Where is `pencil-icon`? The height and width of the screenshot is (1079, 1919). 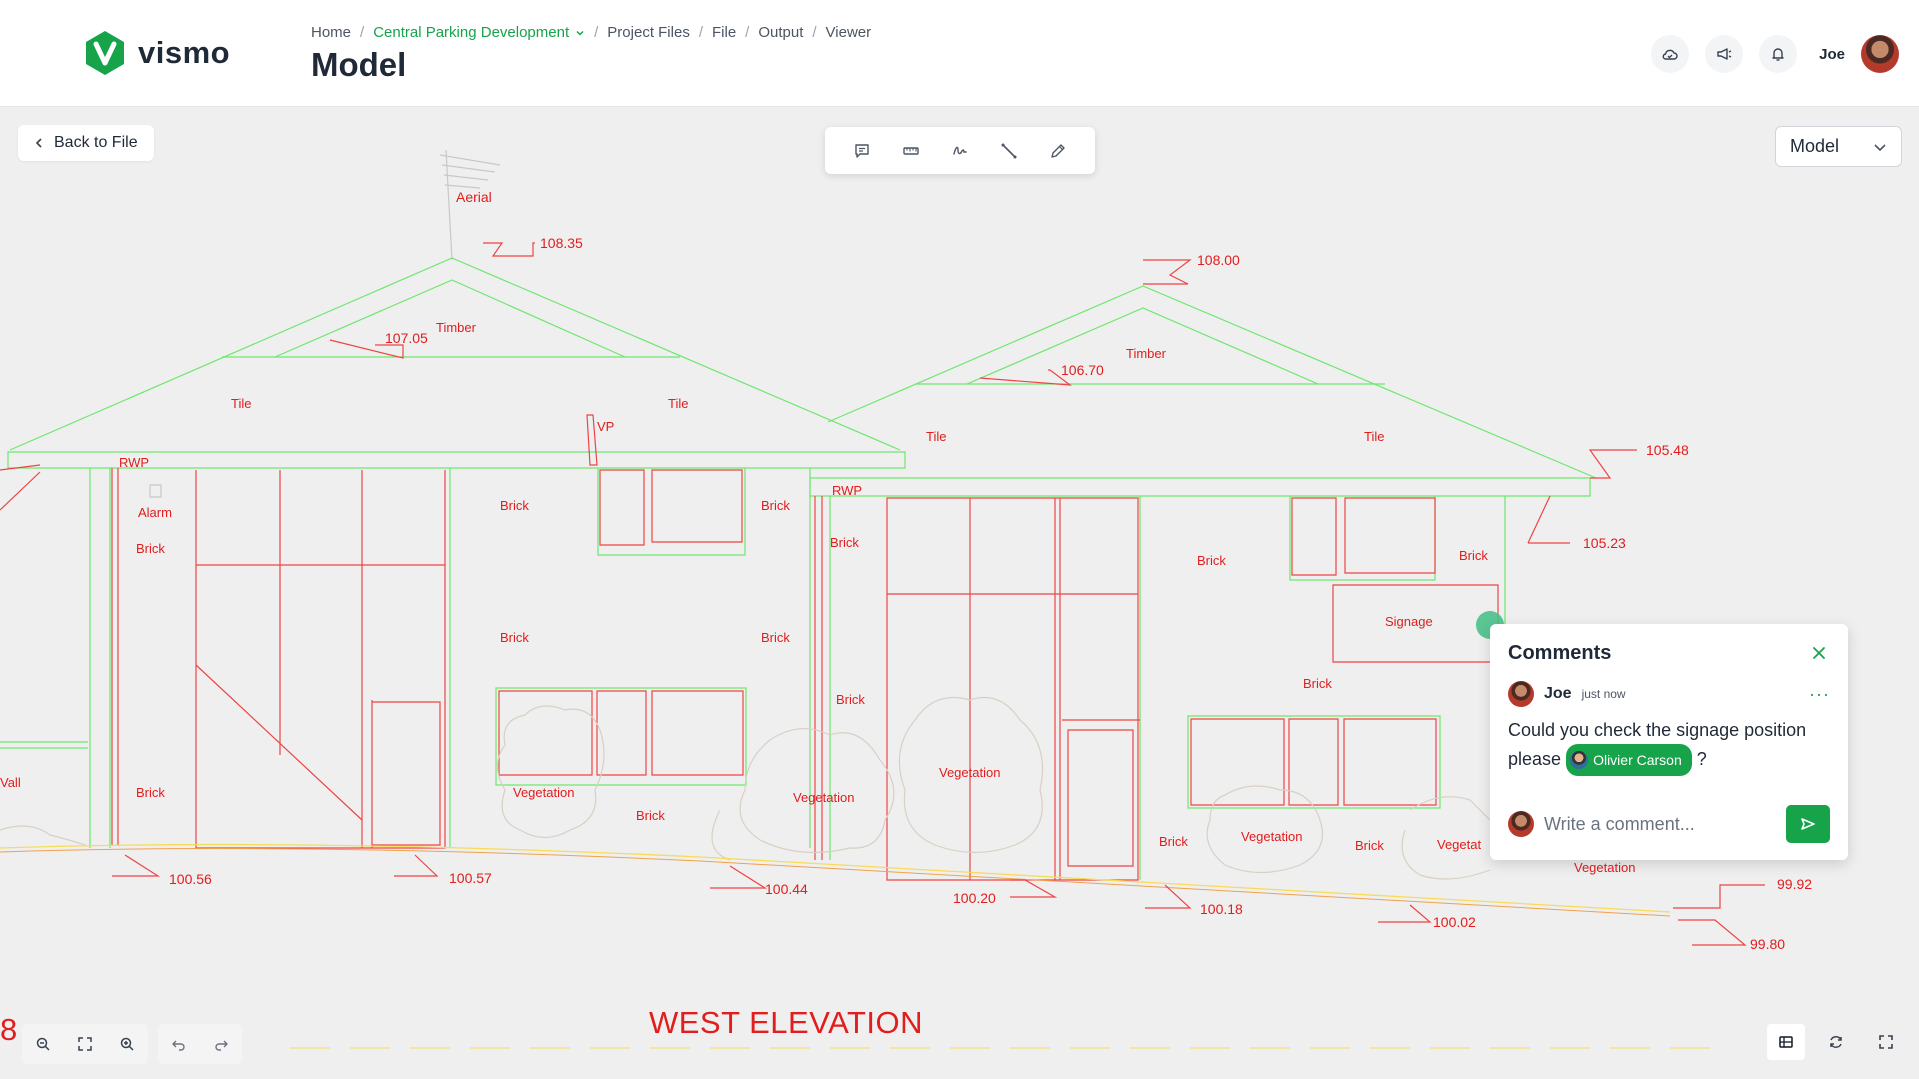 pencil-icon is located at coordinates (1058, 150).